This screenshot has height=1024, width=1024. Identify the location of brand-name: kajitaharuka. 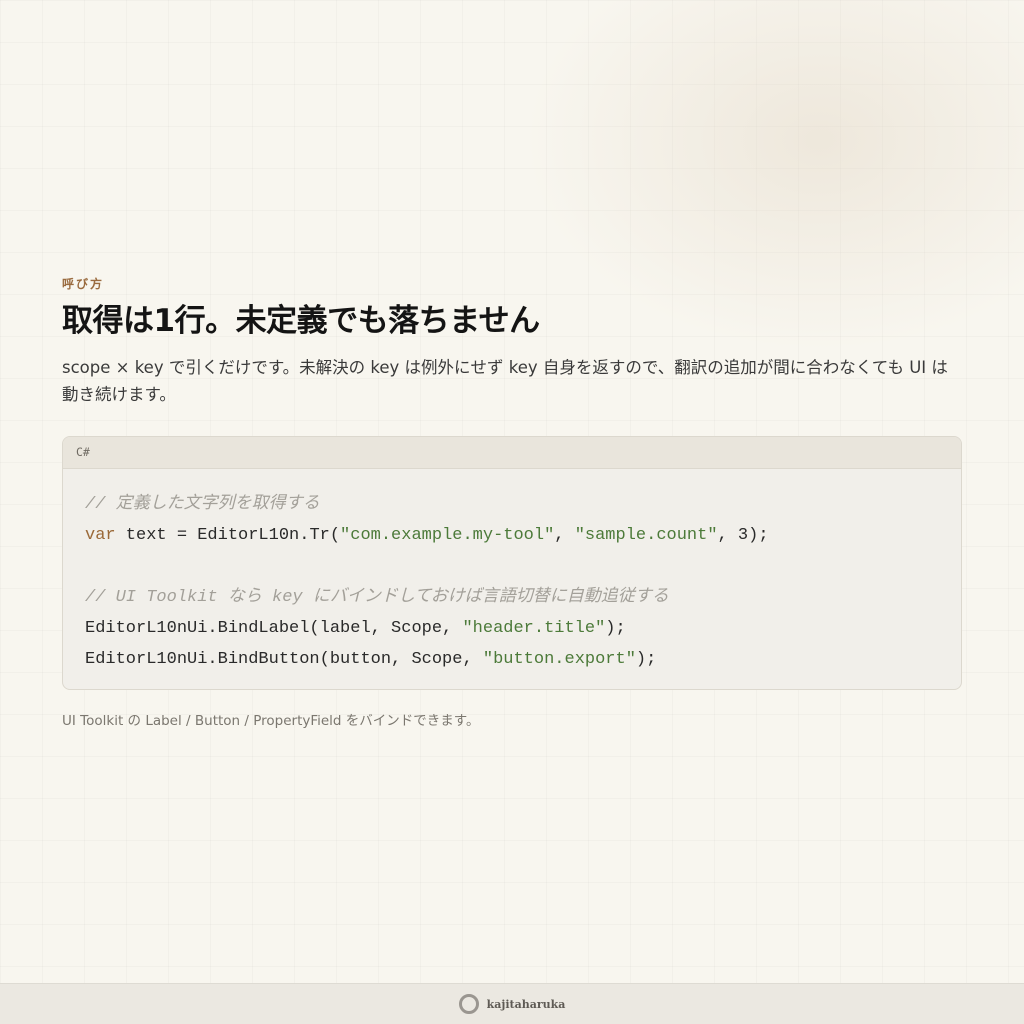
(526, 1004).